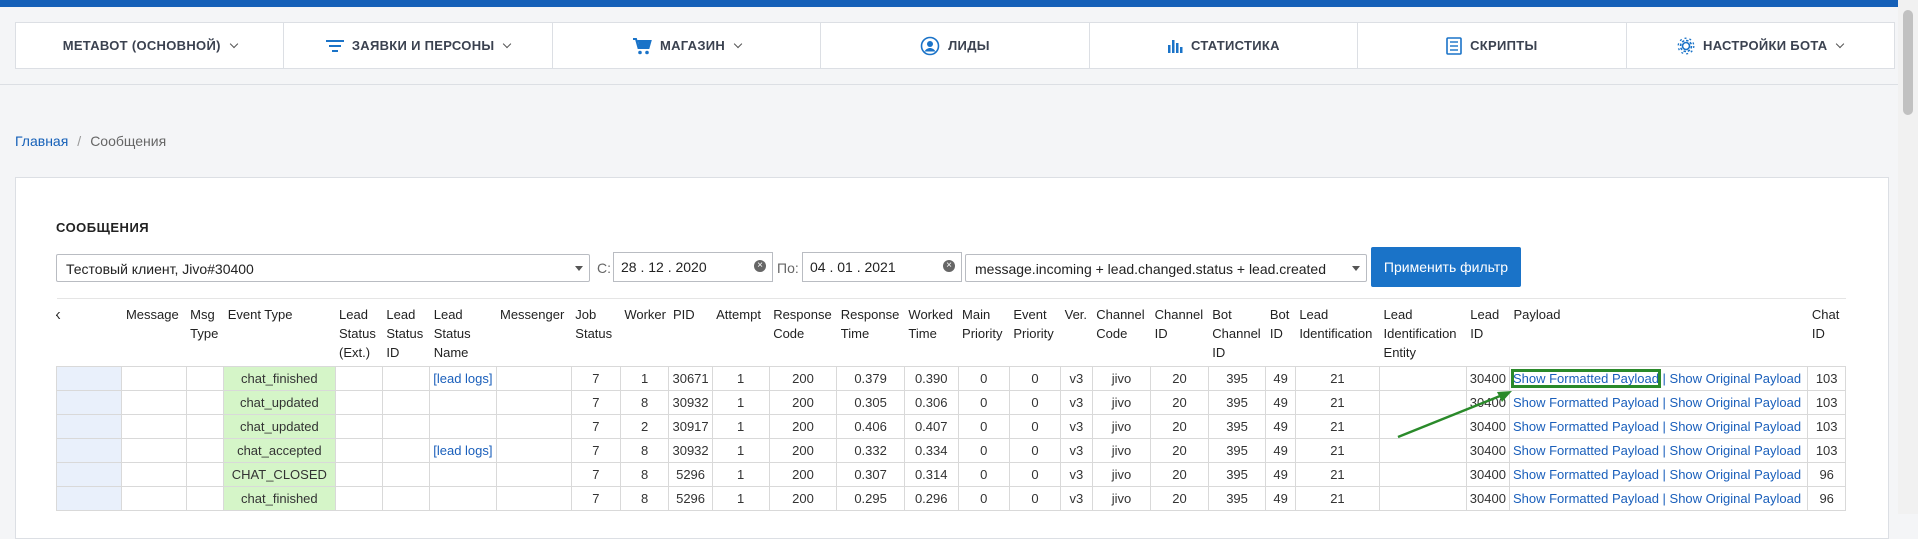 The height and width of the screenshot is (539, 1918). I want to click on col-header: Channel Code, so click(1121, 332).